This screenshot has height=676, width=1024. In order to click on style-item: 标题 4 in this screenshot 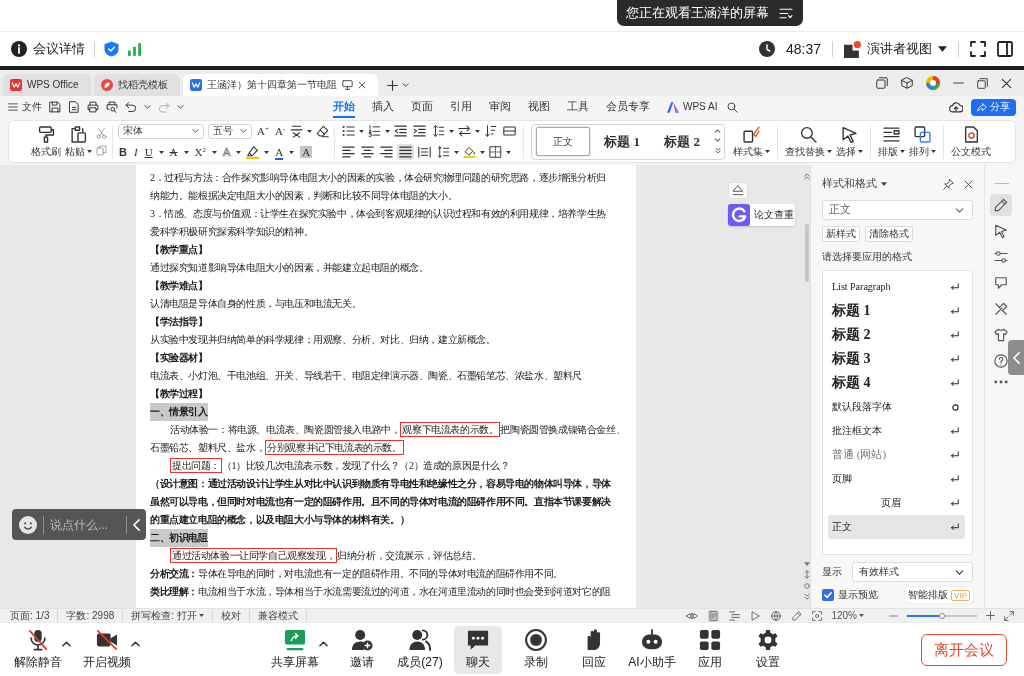, I will do `click(896, 383)`.